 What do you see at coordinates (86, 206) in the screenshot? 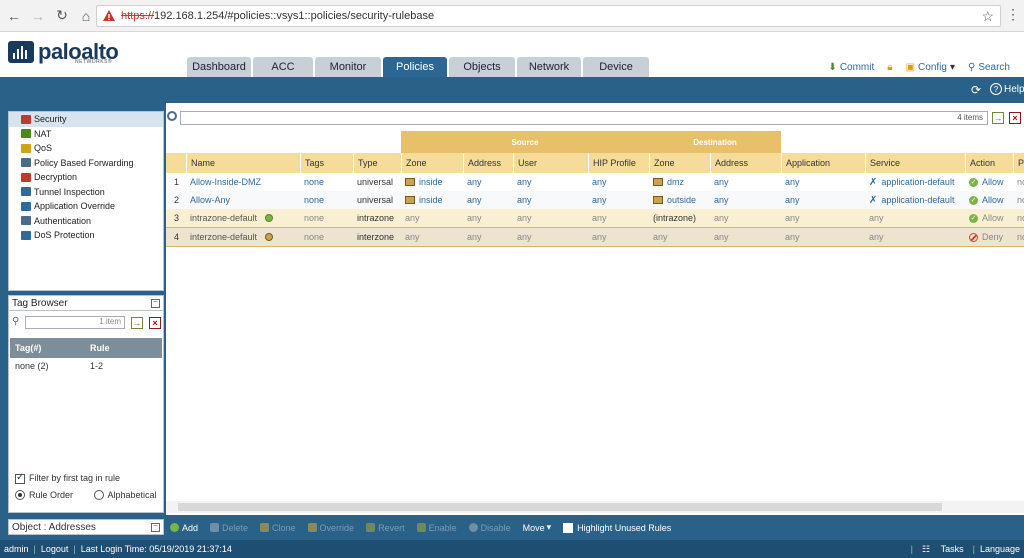
I see `sidebar-item-app-override: Application Override` at bounding box center [86, 206].